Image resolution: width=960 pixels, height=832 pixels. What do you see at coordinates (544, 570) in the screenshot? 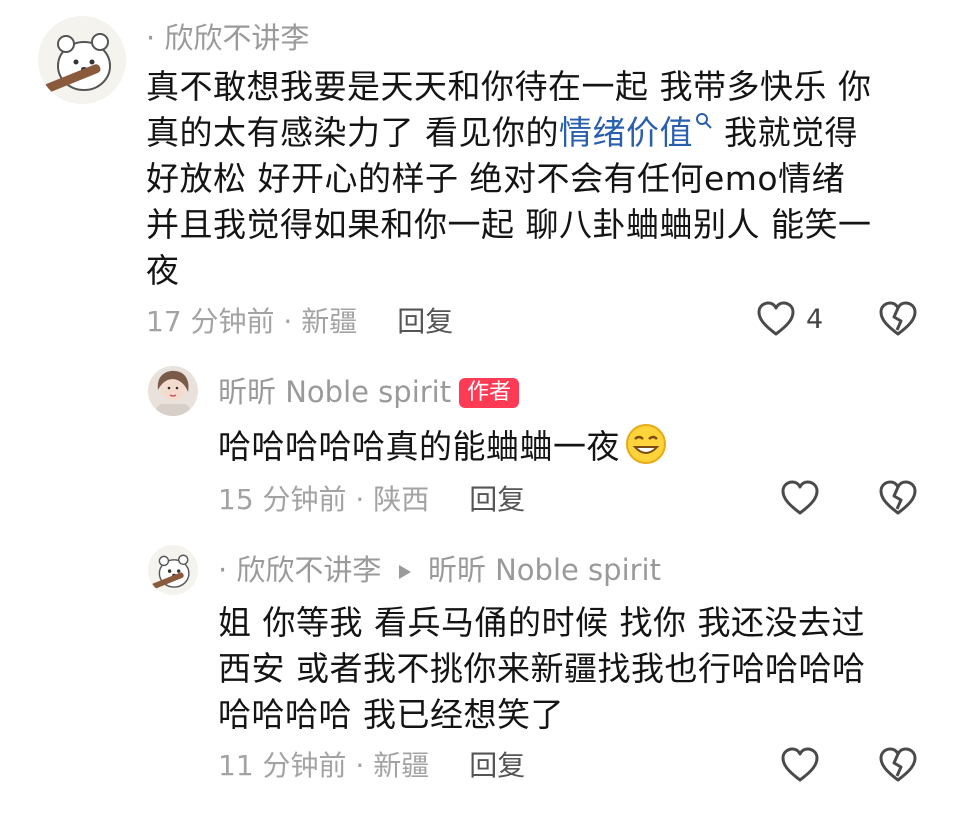
I see `reply-to-username: 昕昕 Noble spirit` at bounding box center [544, 570].